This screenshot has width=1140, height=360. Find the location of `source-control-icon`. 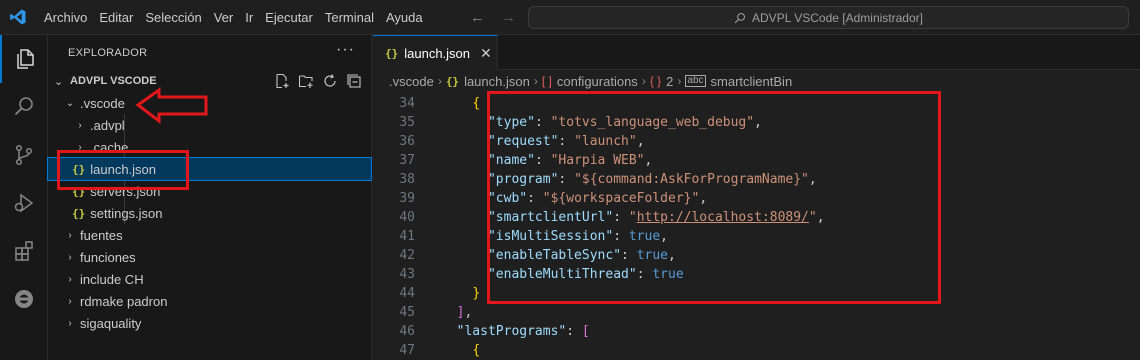

source-control-icon is located at coordinates (24, 155).